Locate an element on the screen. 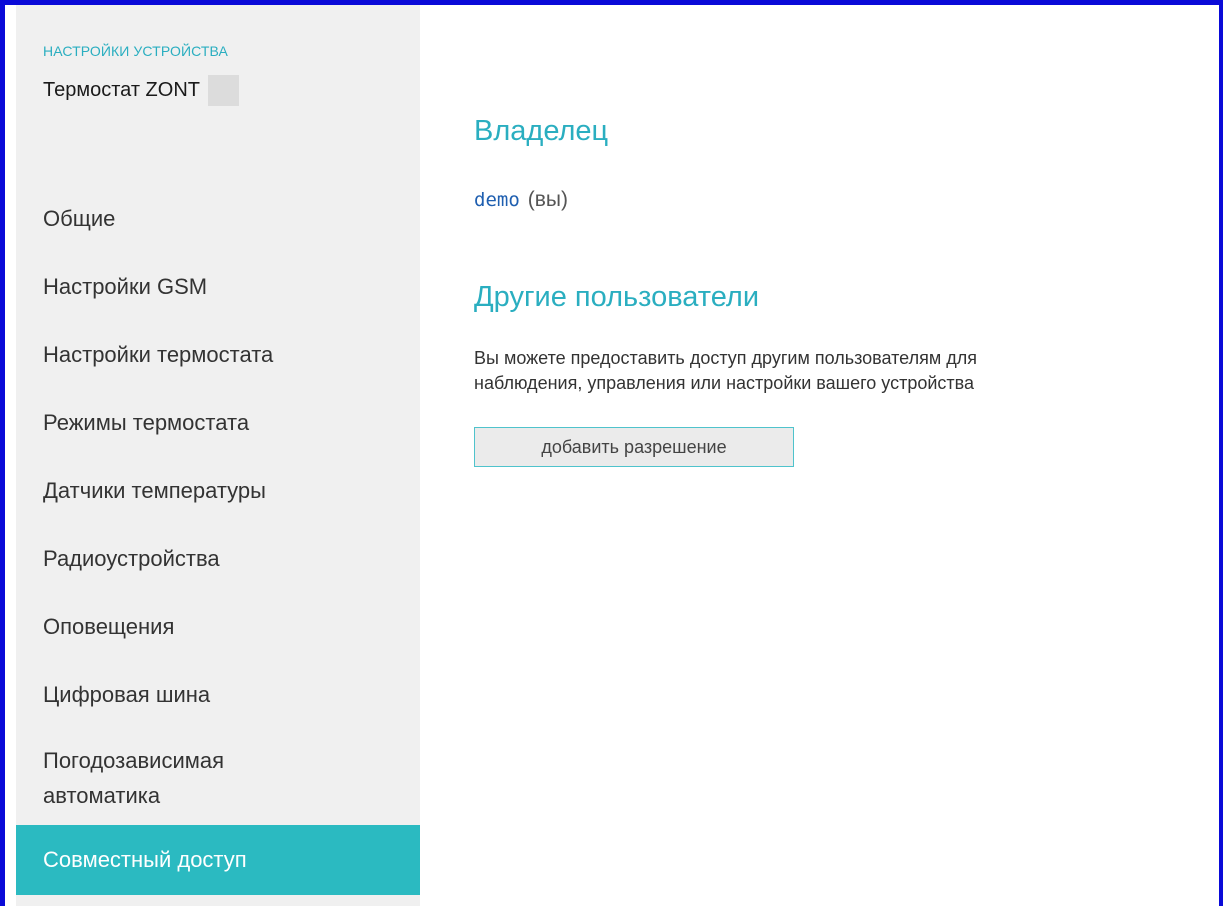 The height and width of the screenshot is (906, 1223). device-name-row: Термостат ZONT is located at coordinates (223, 90).